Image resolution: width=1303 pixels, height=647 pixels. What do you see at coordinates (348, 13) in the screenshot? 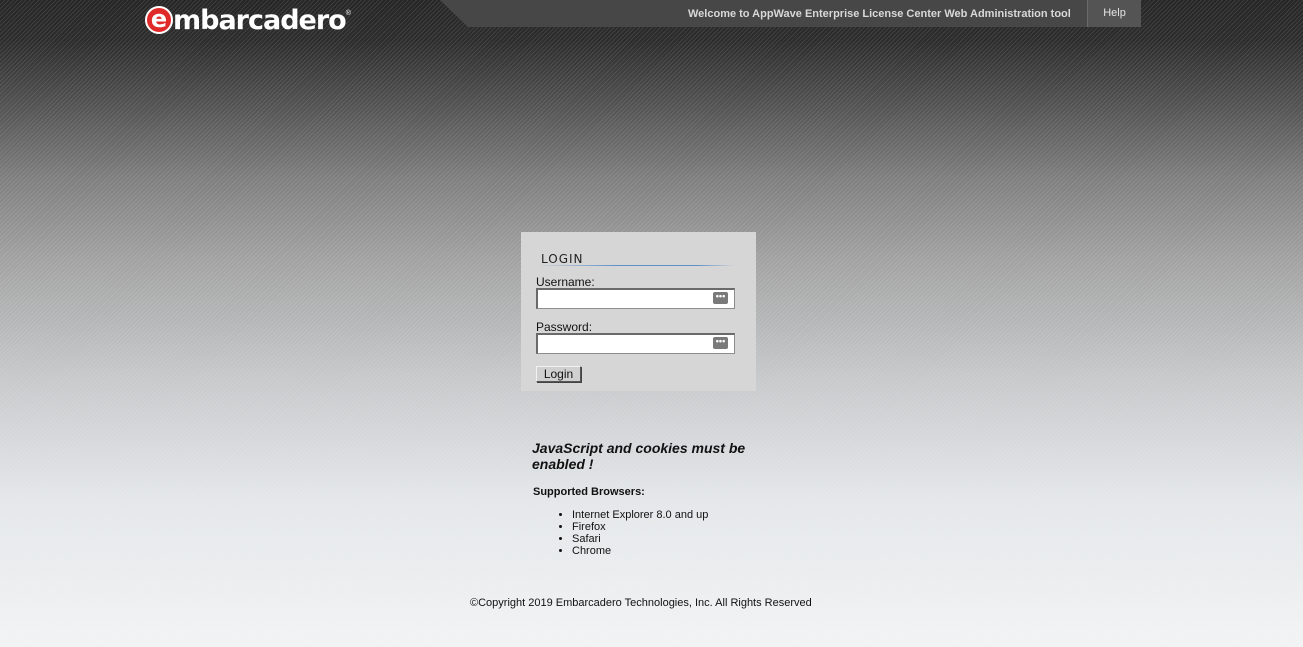
I see `logo-registered-mark: ®` at bounding box center [348, 13].